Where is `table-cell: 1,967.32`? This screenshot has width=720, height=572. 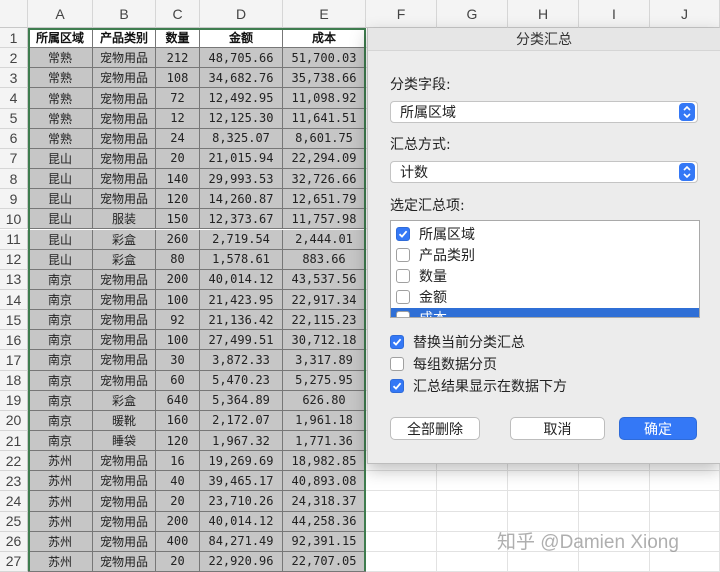 table-cell: 1,967.32 is located at coordinates (241, 441).